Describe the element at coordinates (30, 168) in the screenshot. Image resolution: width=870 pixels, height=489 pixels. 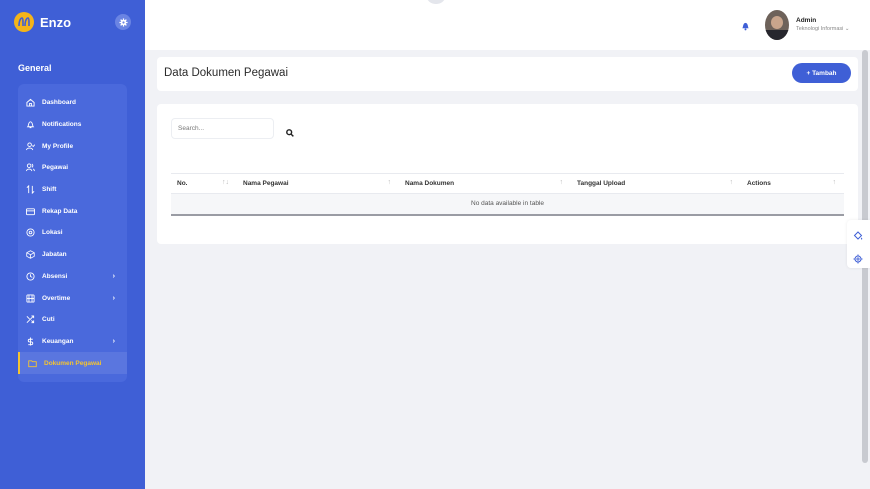
I see `users-icon` at that location.